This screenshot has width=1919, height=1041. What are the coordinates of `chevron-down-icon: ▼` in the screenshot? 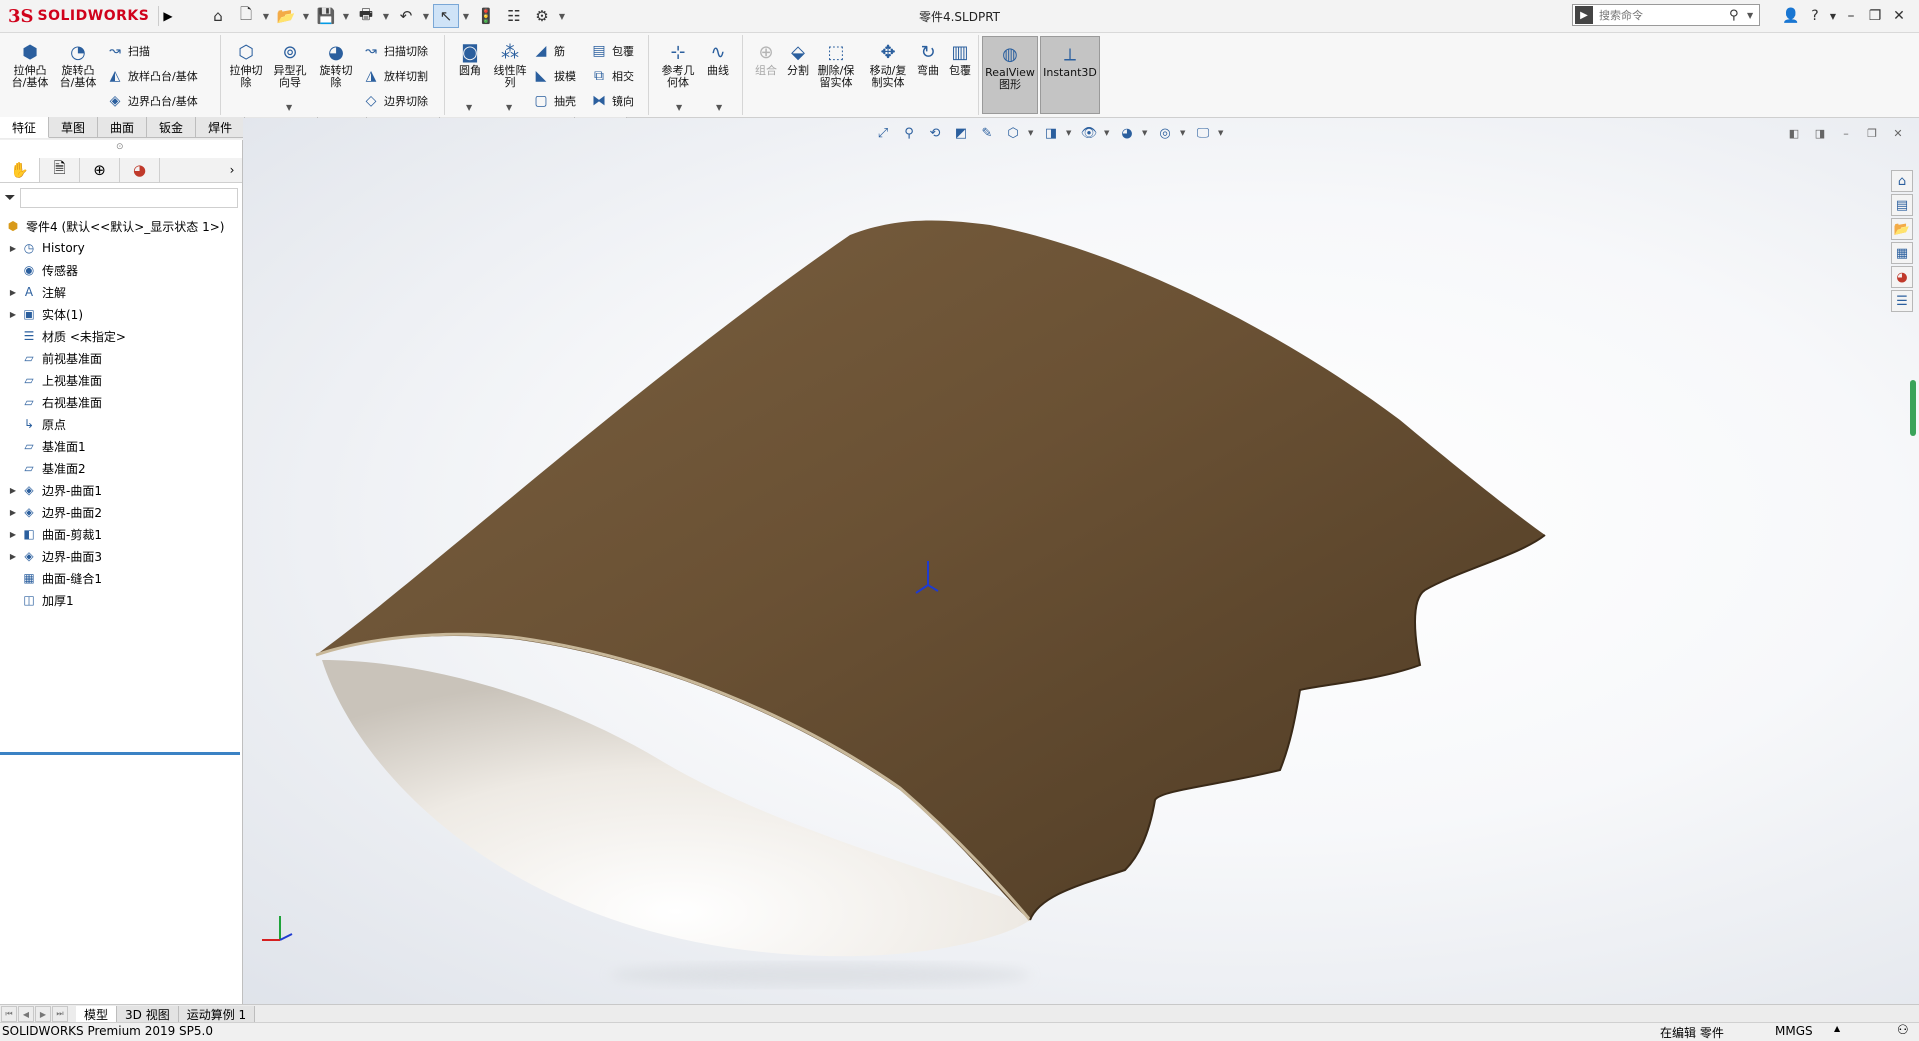 It's located at (1753, 15).